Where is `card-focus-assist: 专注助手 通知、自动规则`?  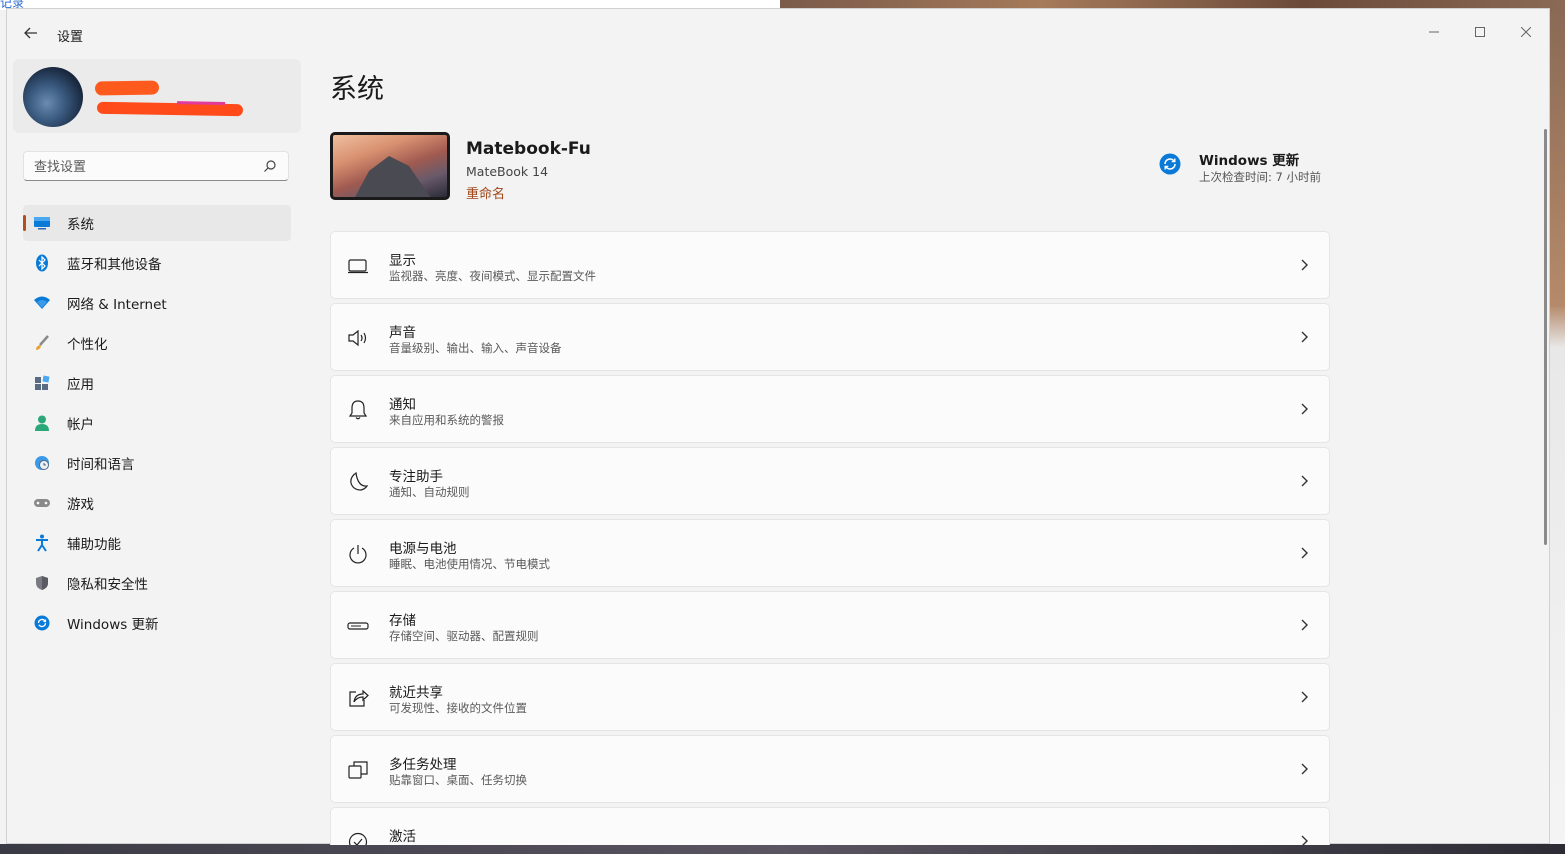 card-focus-assist: 专注助手 通知、自动规则 is located at coordinates (830, 481).